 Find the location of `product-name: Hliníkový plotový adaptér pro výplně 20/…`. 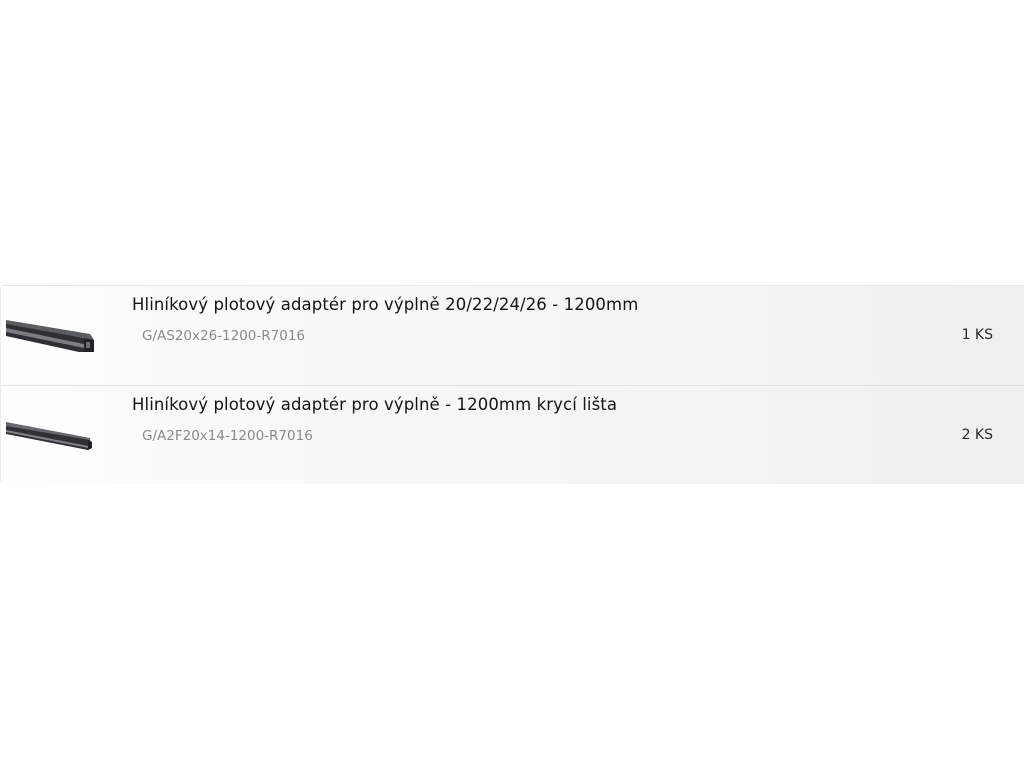

product-name: Hliníkový plotový adaptér pro výplně 20/… is located at coordinates (385, 304).